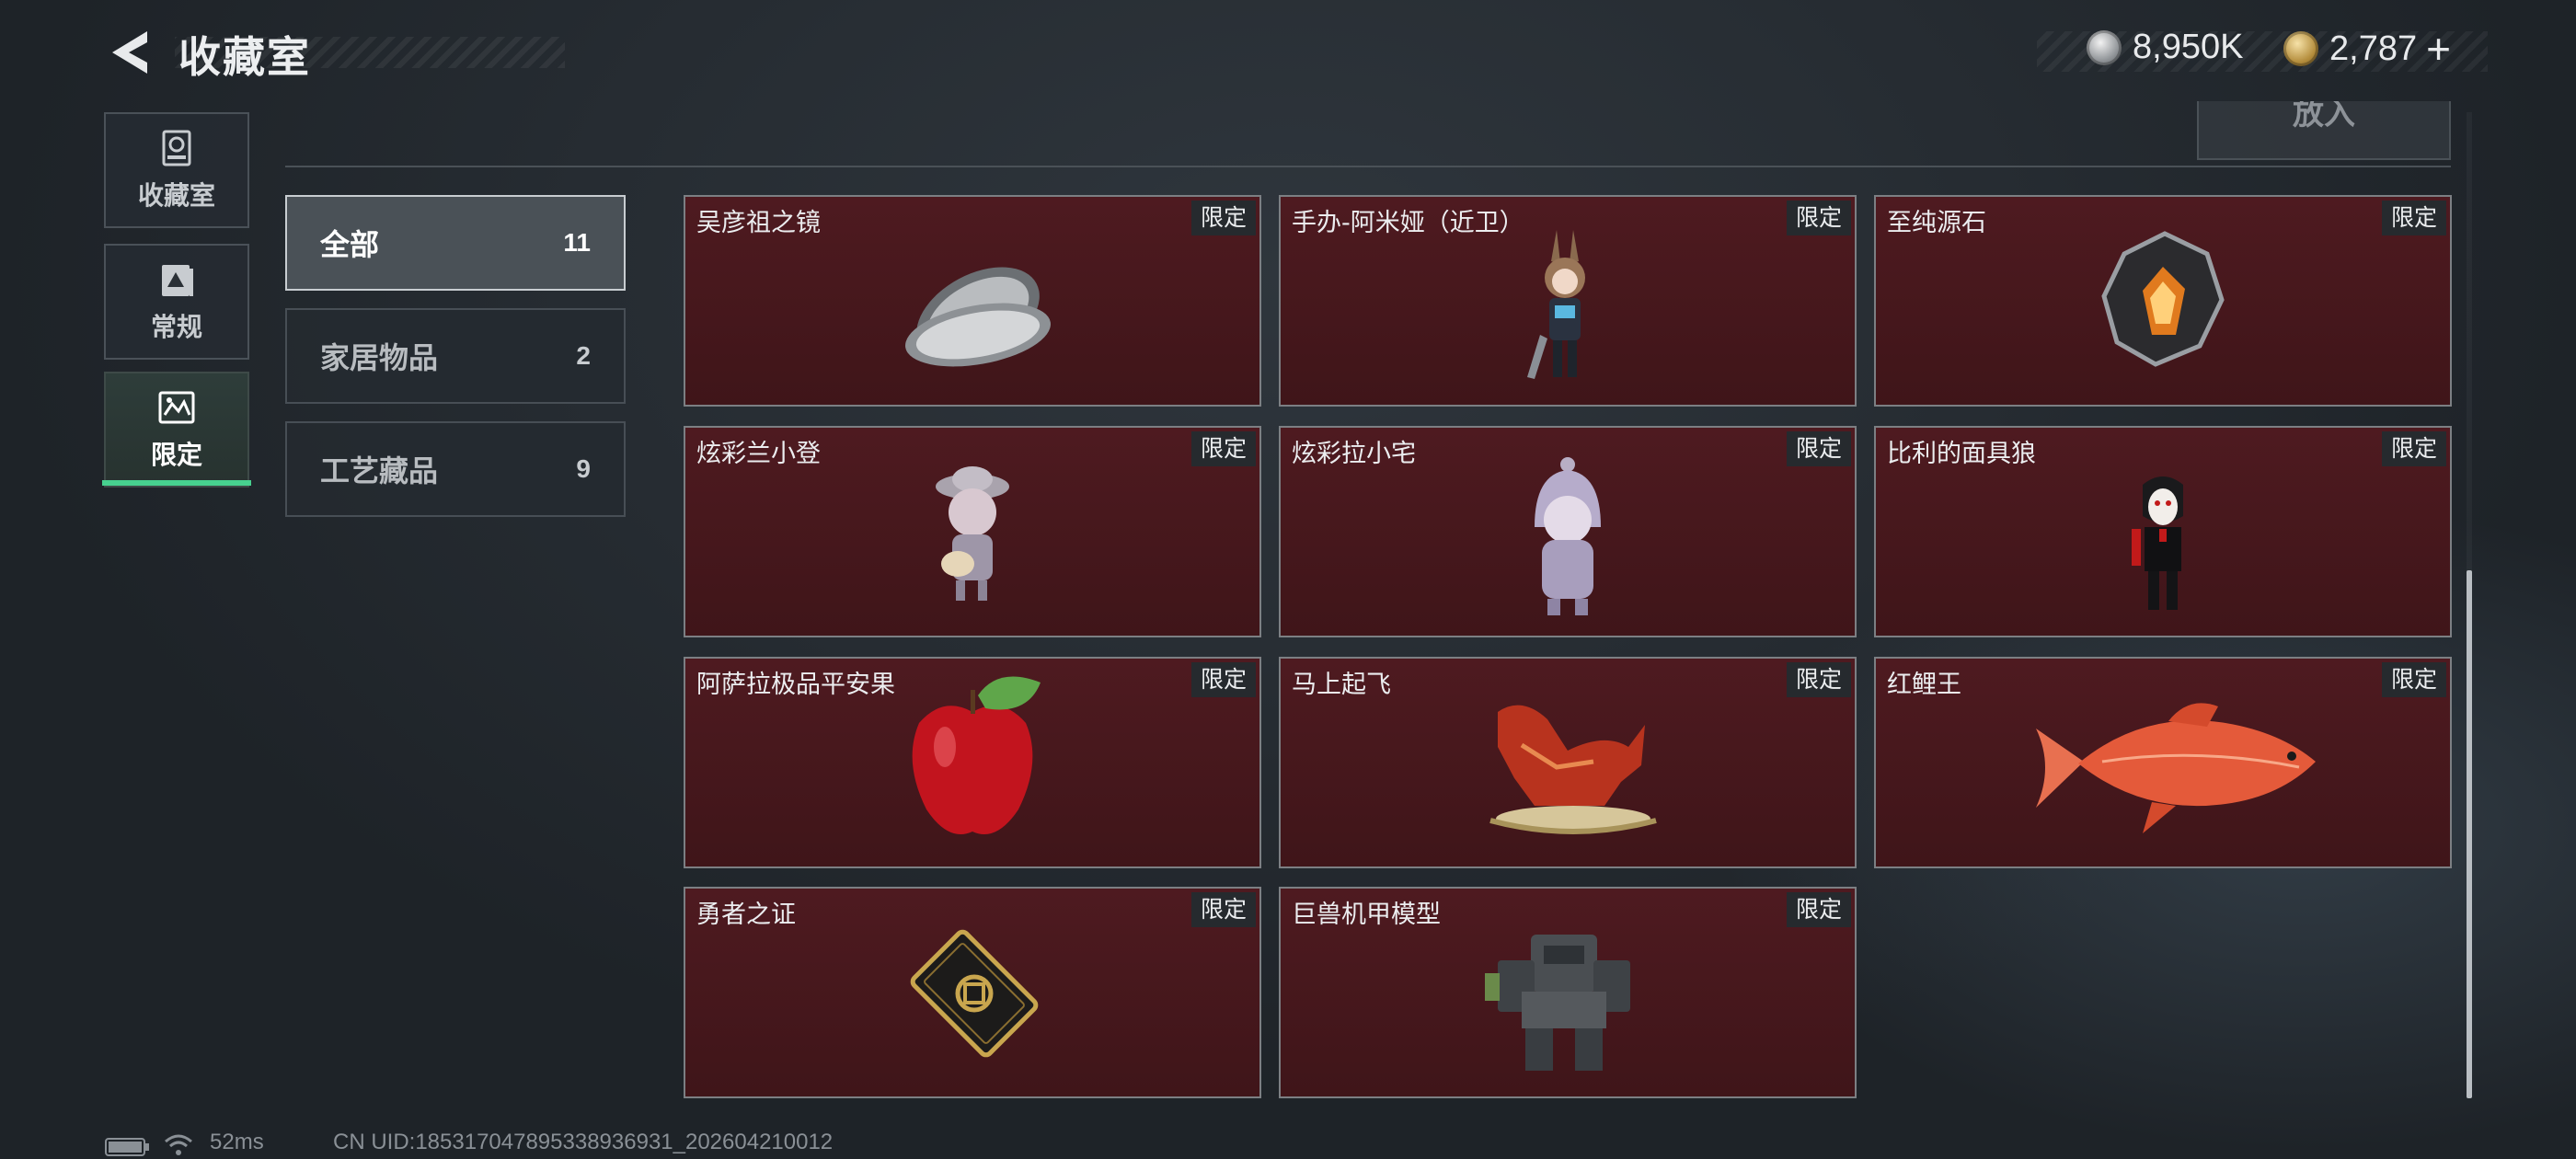 Image resolution: width=2576 pixels, height=1159 pixels. Describe the element at coordinates (176, 407) in the screenshot. I see `limited-icon` at that location.